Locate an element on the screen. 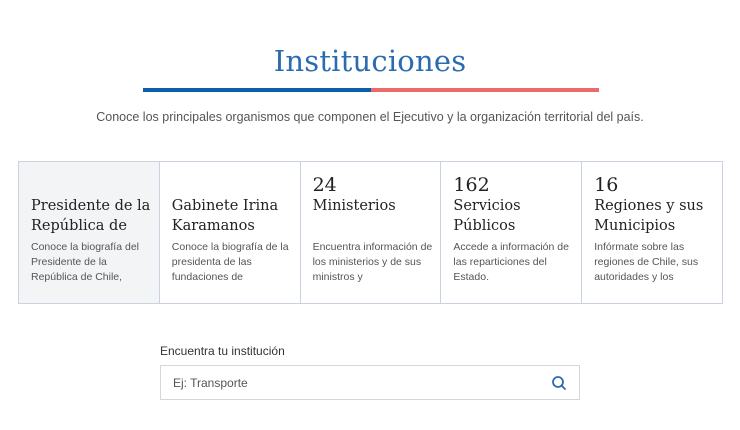  card-title: Gabinete Irina Karamanos is located at coordinates (225, 216).